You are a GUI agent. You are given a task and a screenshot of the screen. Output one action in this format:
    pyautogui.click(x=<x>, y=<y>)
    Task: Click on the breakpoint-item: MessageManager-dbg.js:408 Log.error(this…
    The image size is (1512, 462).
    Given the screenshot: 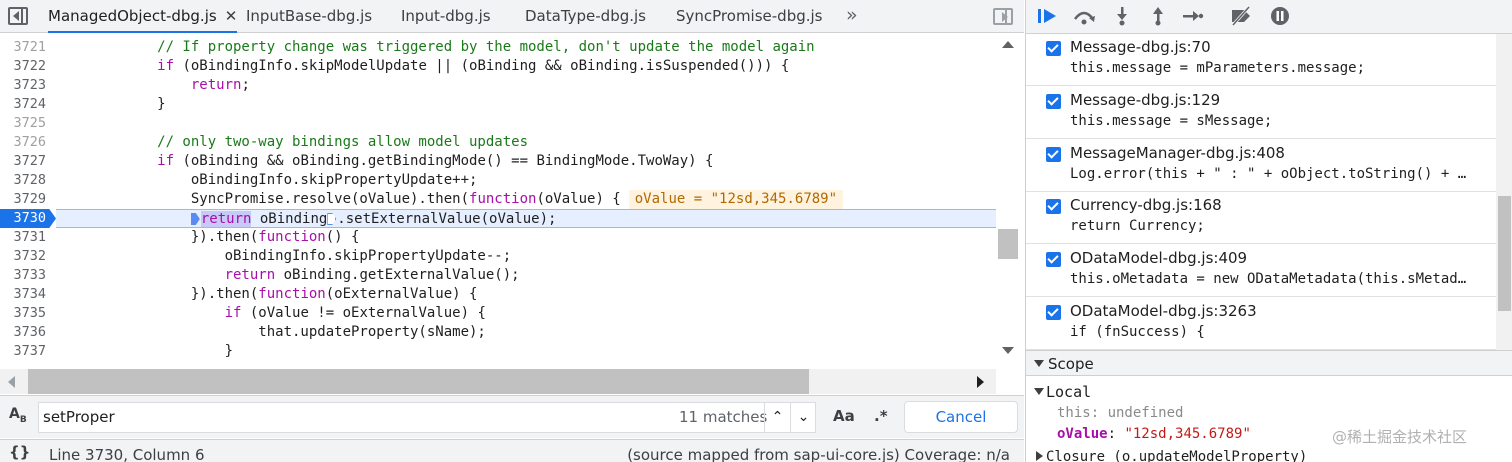 What is the action you would take?
    pyautogui.click(x=1261, y=166)
    